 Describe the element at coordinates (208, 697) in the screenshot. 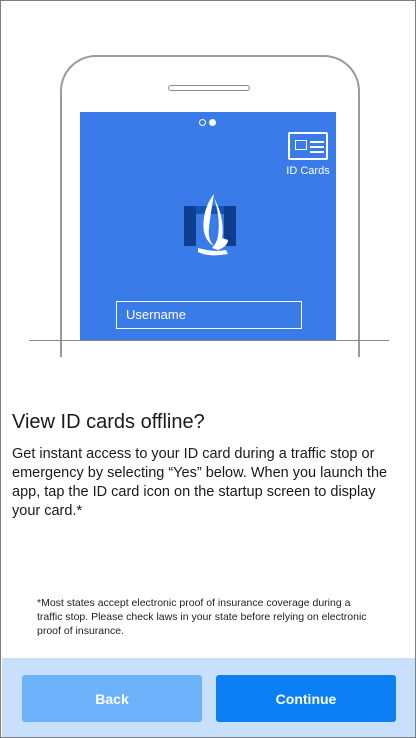

I see `footer-bar: Back Continue` at that location.